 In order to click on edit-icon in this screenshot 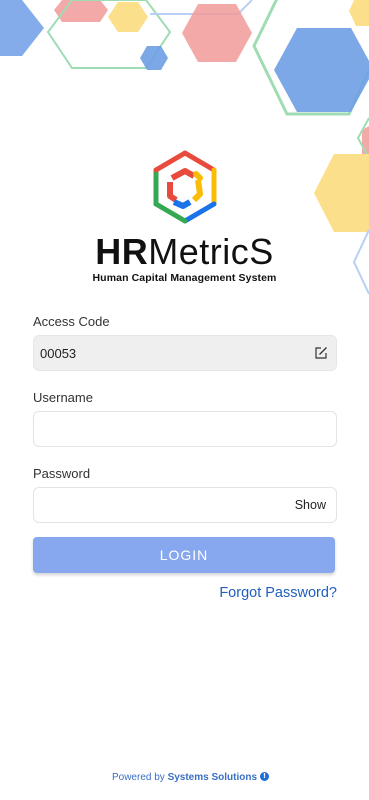, I will do `click(321, 353)`.